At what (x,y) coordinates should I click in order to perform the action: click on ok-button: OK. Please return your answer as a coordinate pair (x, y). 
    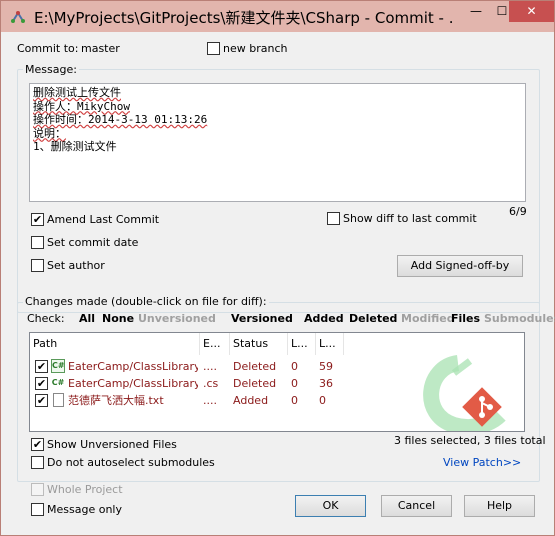
    Looking at the image, I should click on (330, 506).